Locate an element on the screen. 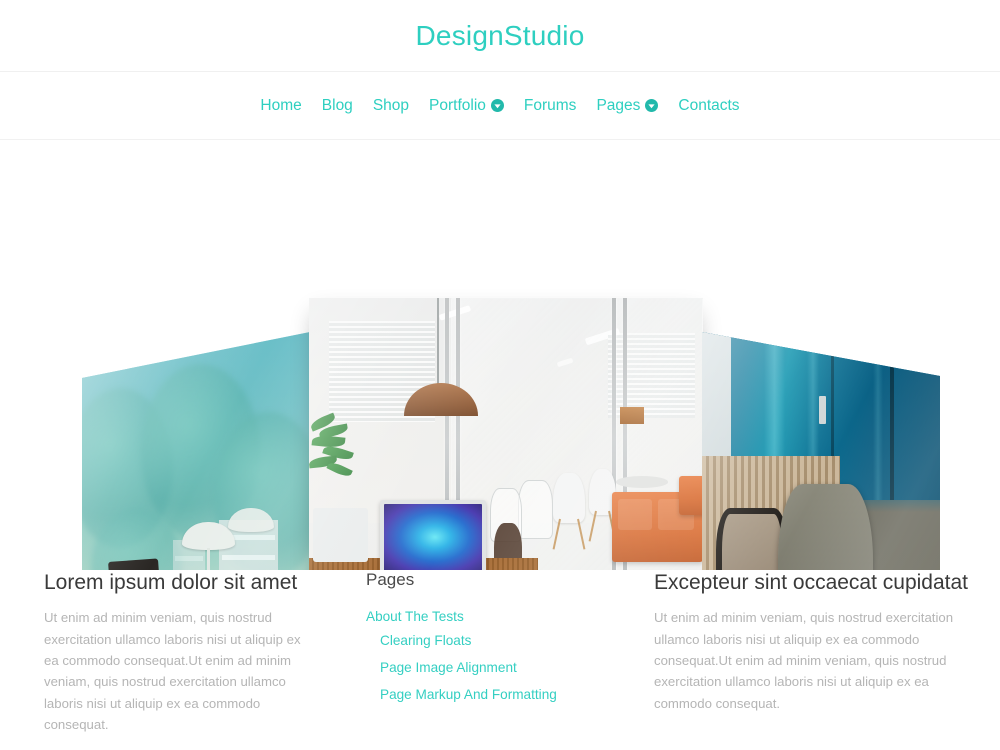 This screenshot has width=1000, height=750. column-title: Excepteur sint occaecat cupidatat is located at coordinates (811, 582).